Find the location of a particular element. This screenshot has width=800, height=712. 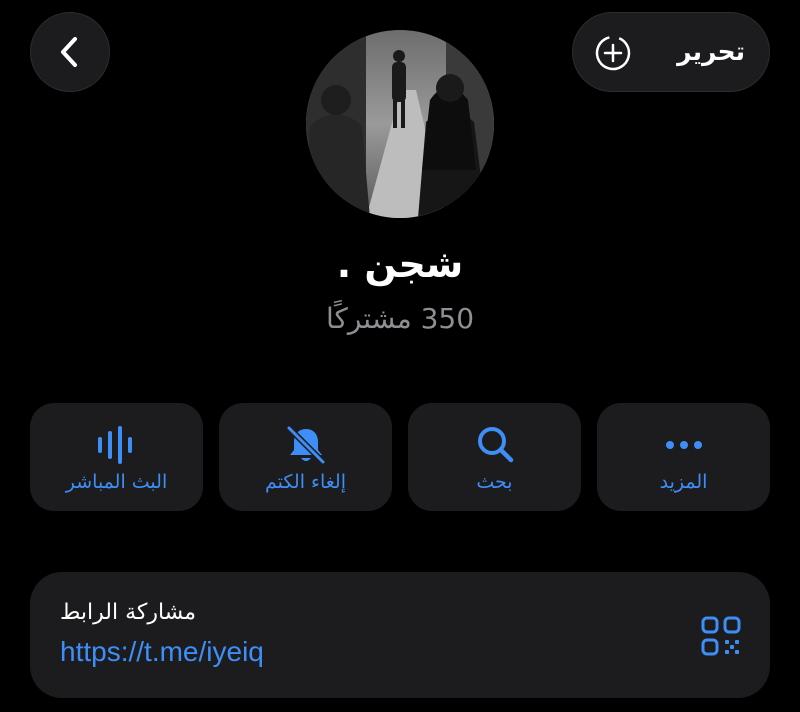

share-link-url: https://t.me/iyeiq is located at coordinates (162, 652).